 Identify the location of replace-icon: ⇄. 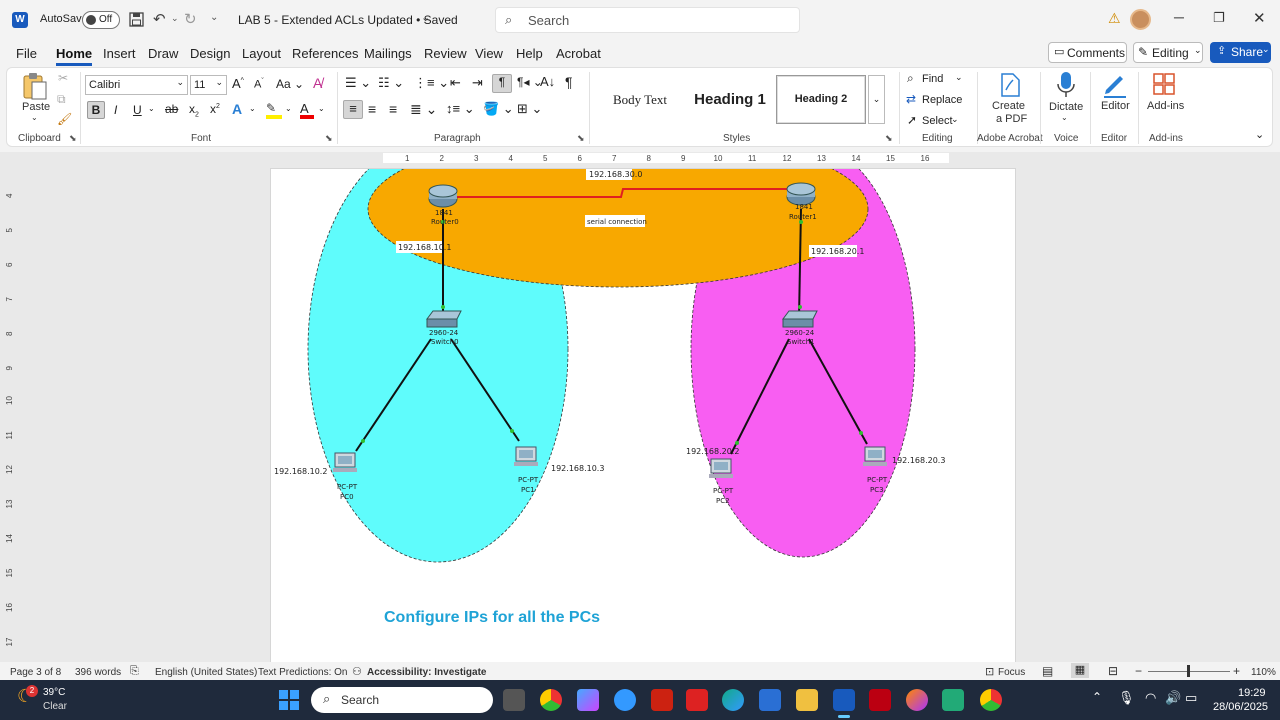
(911, 99).